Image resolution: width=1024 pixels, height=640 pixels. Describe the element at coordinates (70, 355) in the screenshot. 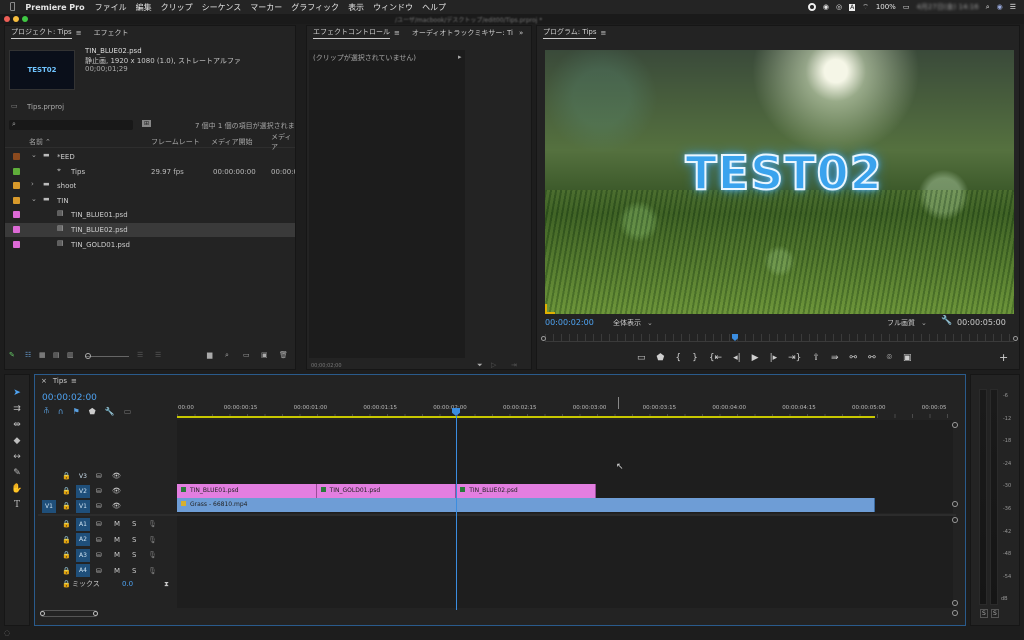

I see `sort-items-icon: ▥` at that location.